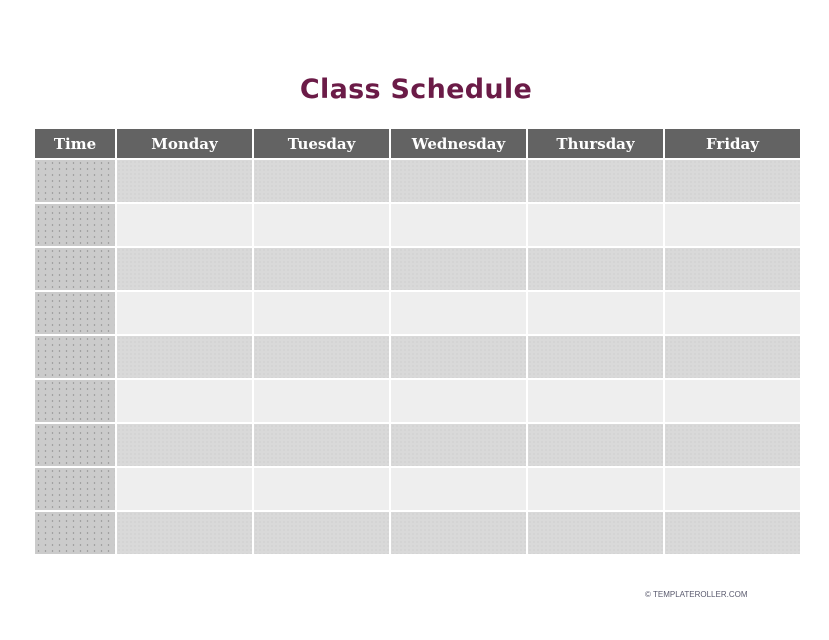 This screenshot has height=640, width=829. Describe the element at coordinates (321, 143) in the screenshot. I see `header-tuesday: Tuesday` at that location.